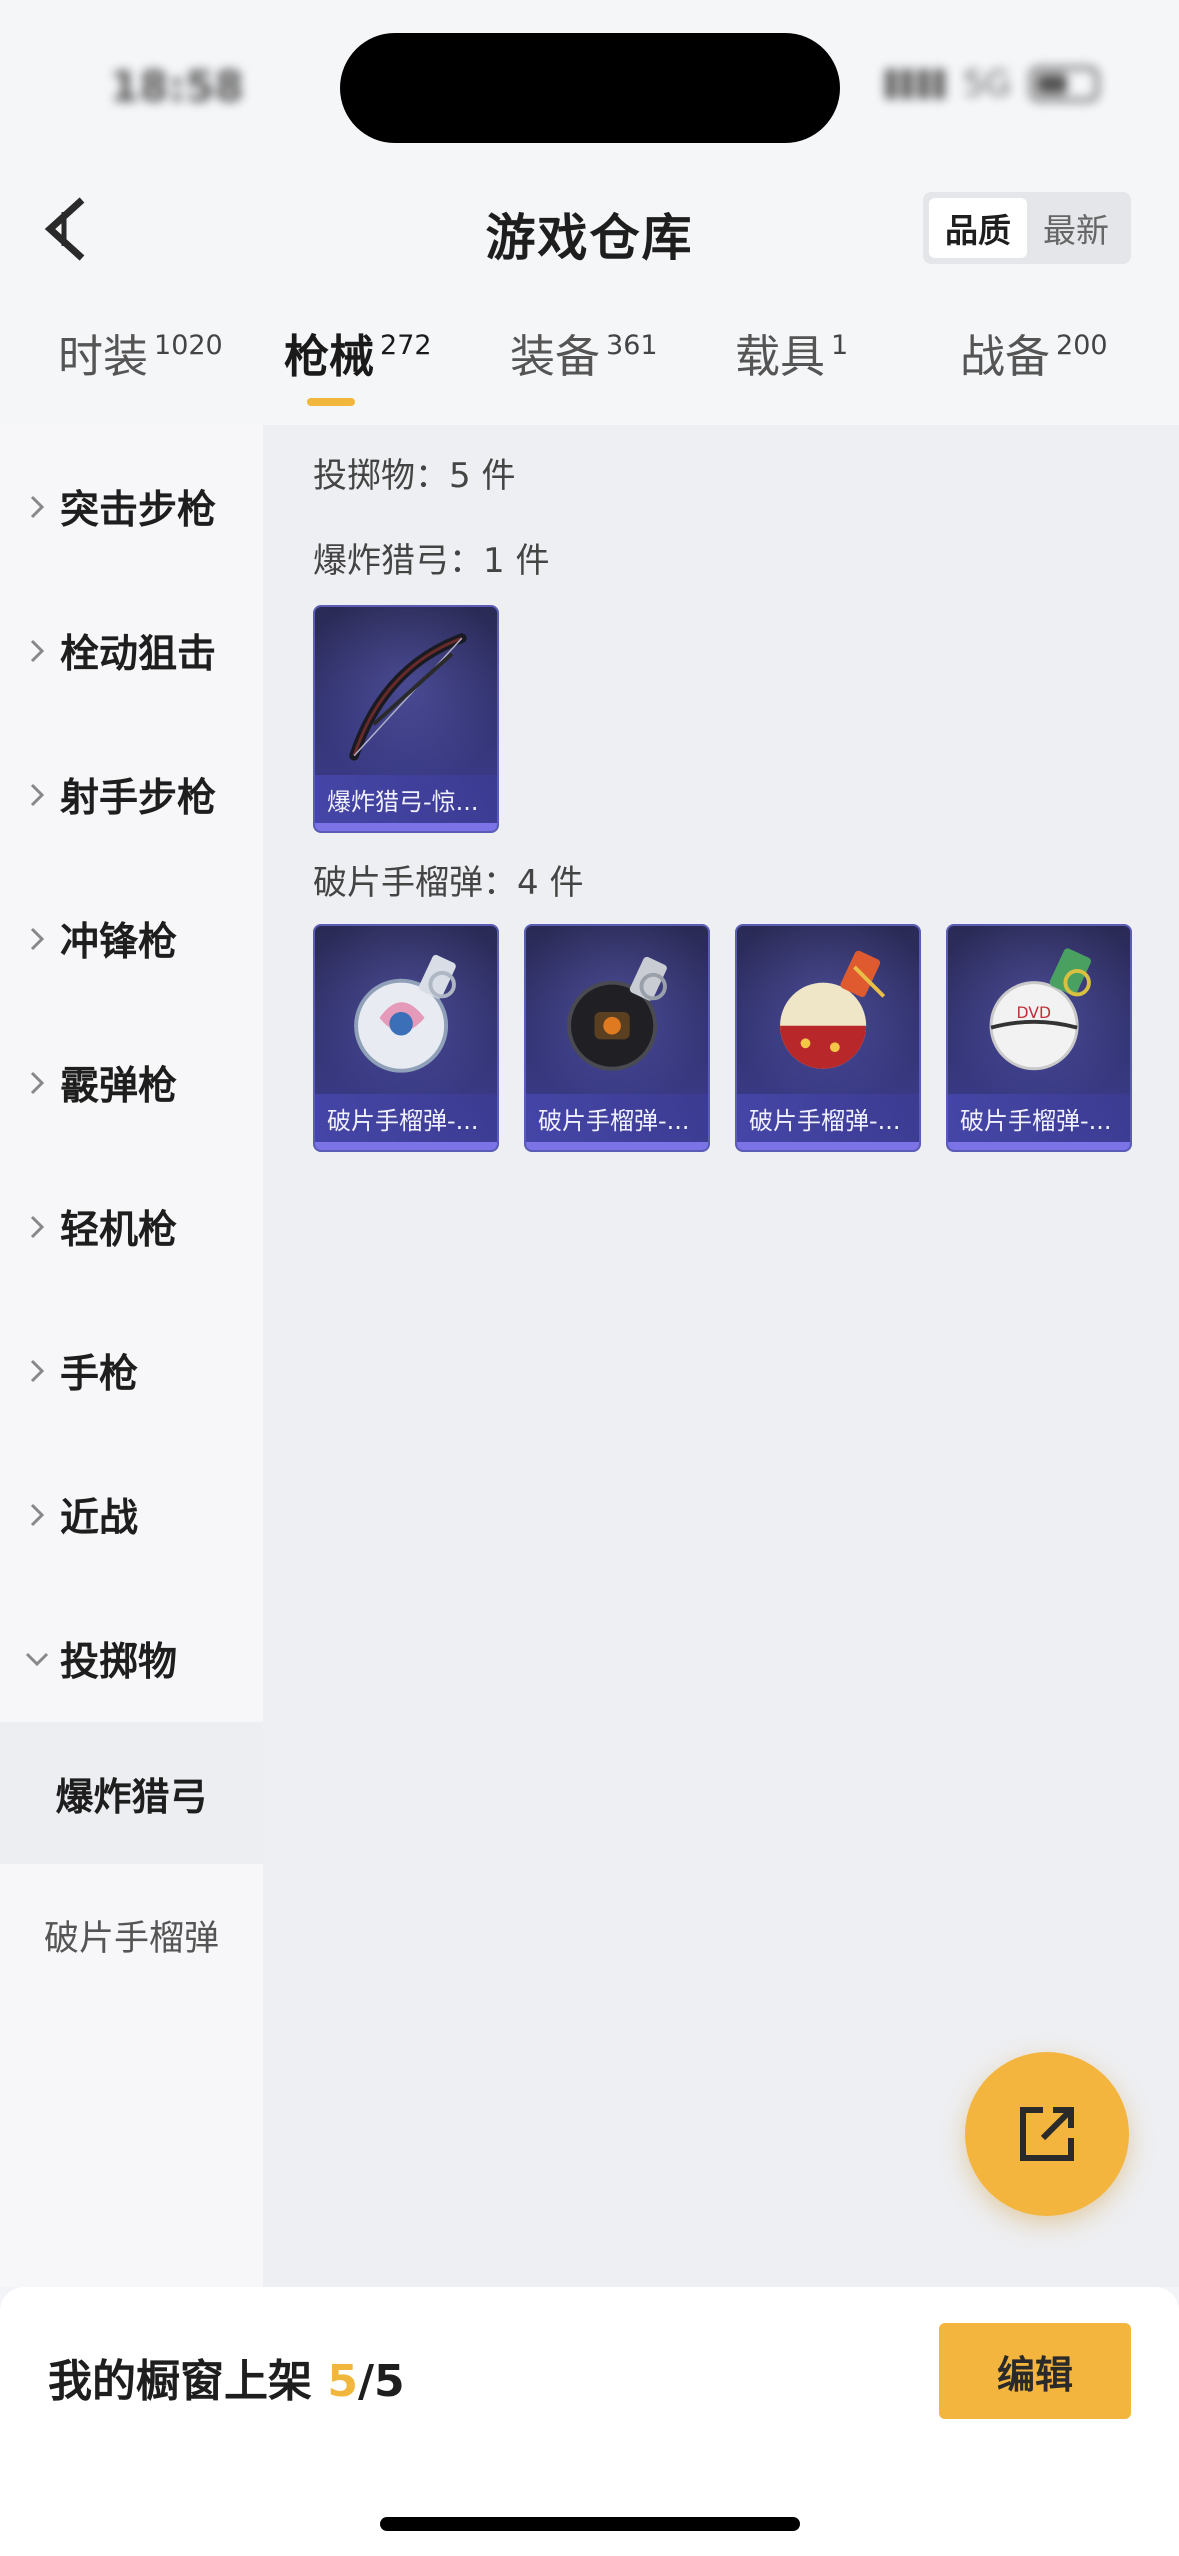 The width and height of the screenshot is (1179, 2556). Describe the element at coordinates (1035, 2371) in the screenshot. I see `edit-button: 编辑` at that location.